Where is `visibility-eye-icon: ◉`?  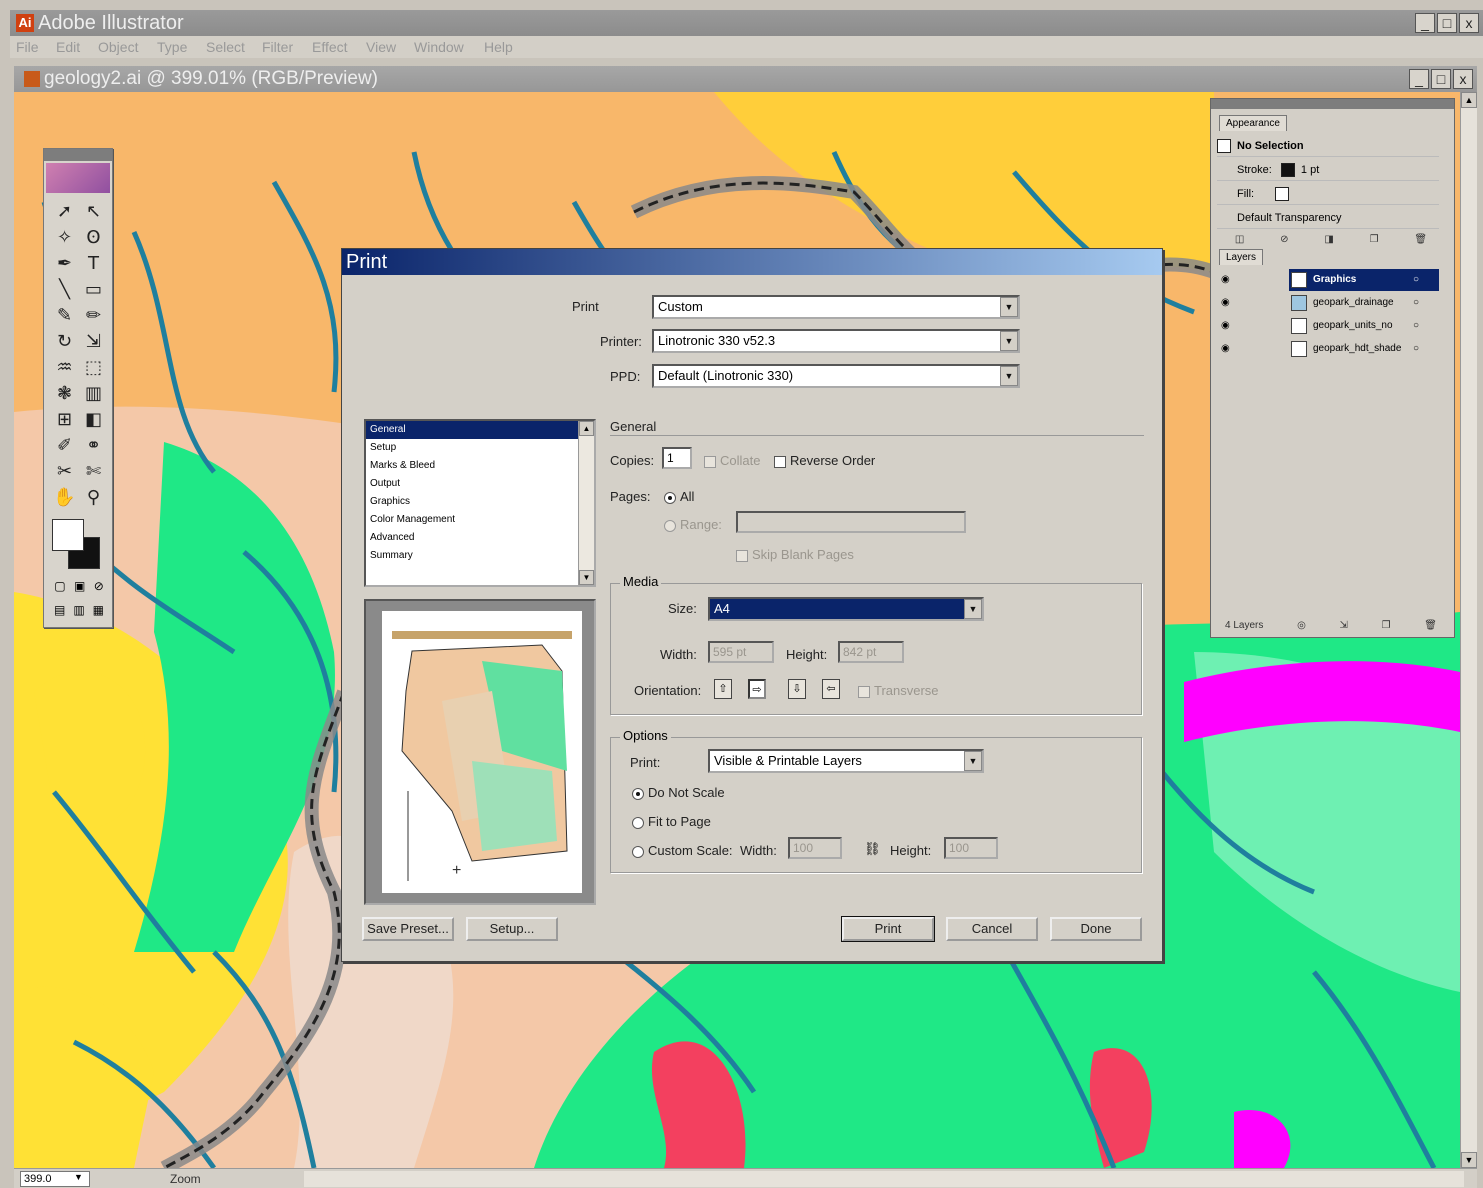 visibility-eye-icon: ◉ is located at coordinates (1225, 280).